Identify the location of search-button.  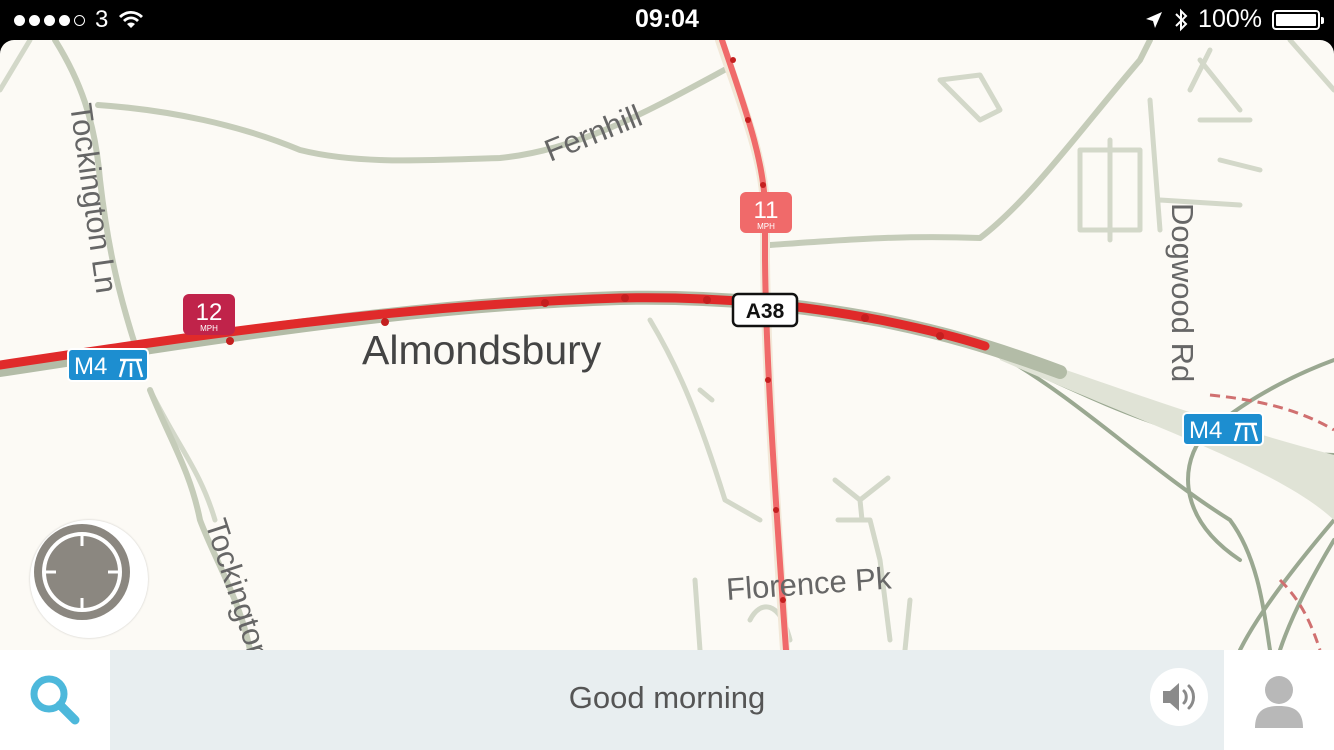
(55, 700).